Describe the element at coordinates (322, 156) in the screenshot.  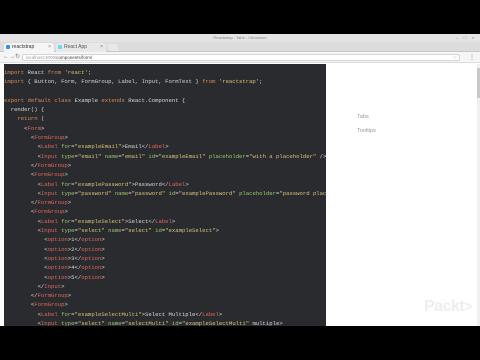
I see `code-token: />` at that location.